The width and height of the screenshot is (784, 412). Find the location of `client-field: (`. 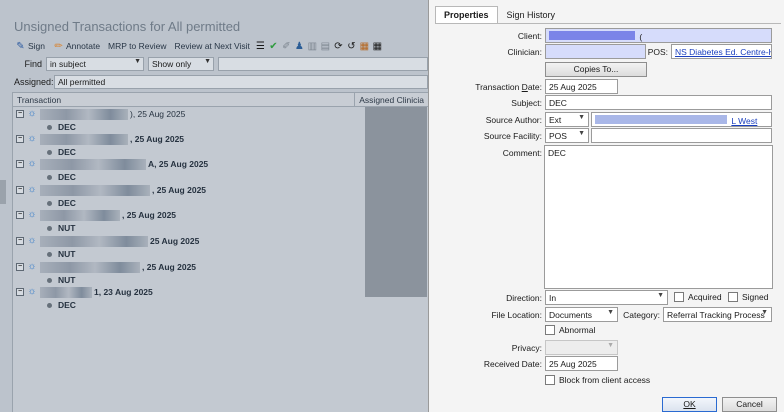

client-field: ( is located at coordinates (658, 35).